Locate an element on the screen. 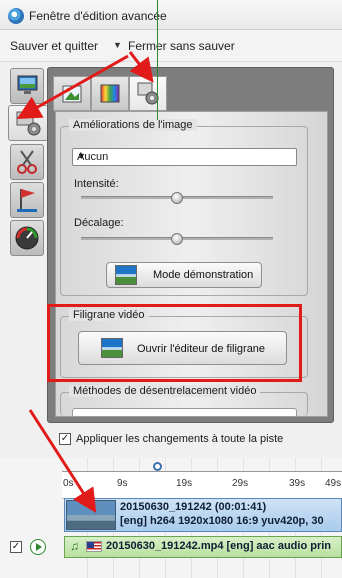 The height and width of the screenshot is (578, 342). track-enable-checkbox: ✓ is located at coordinates (16, 547).